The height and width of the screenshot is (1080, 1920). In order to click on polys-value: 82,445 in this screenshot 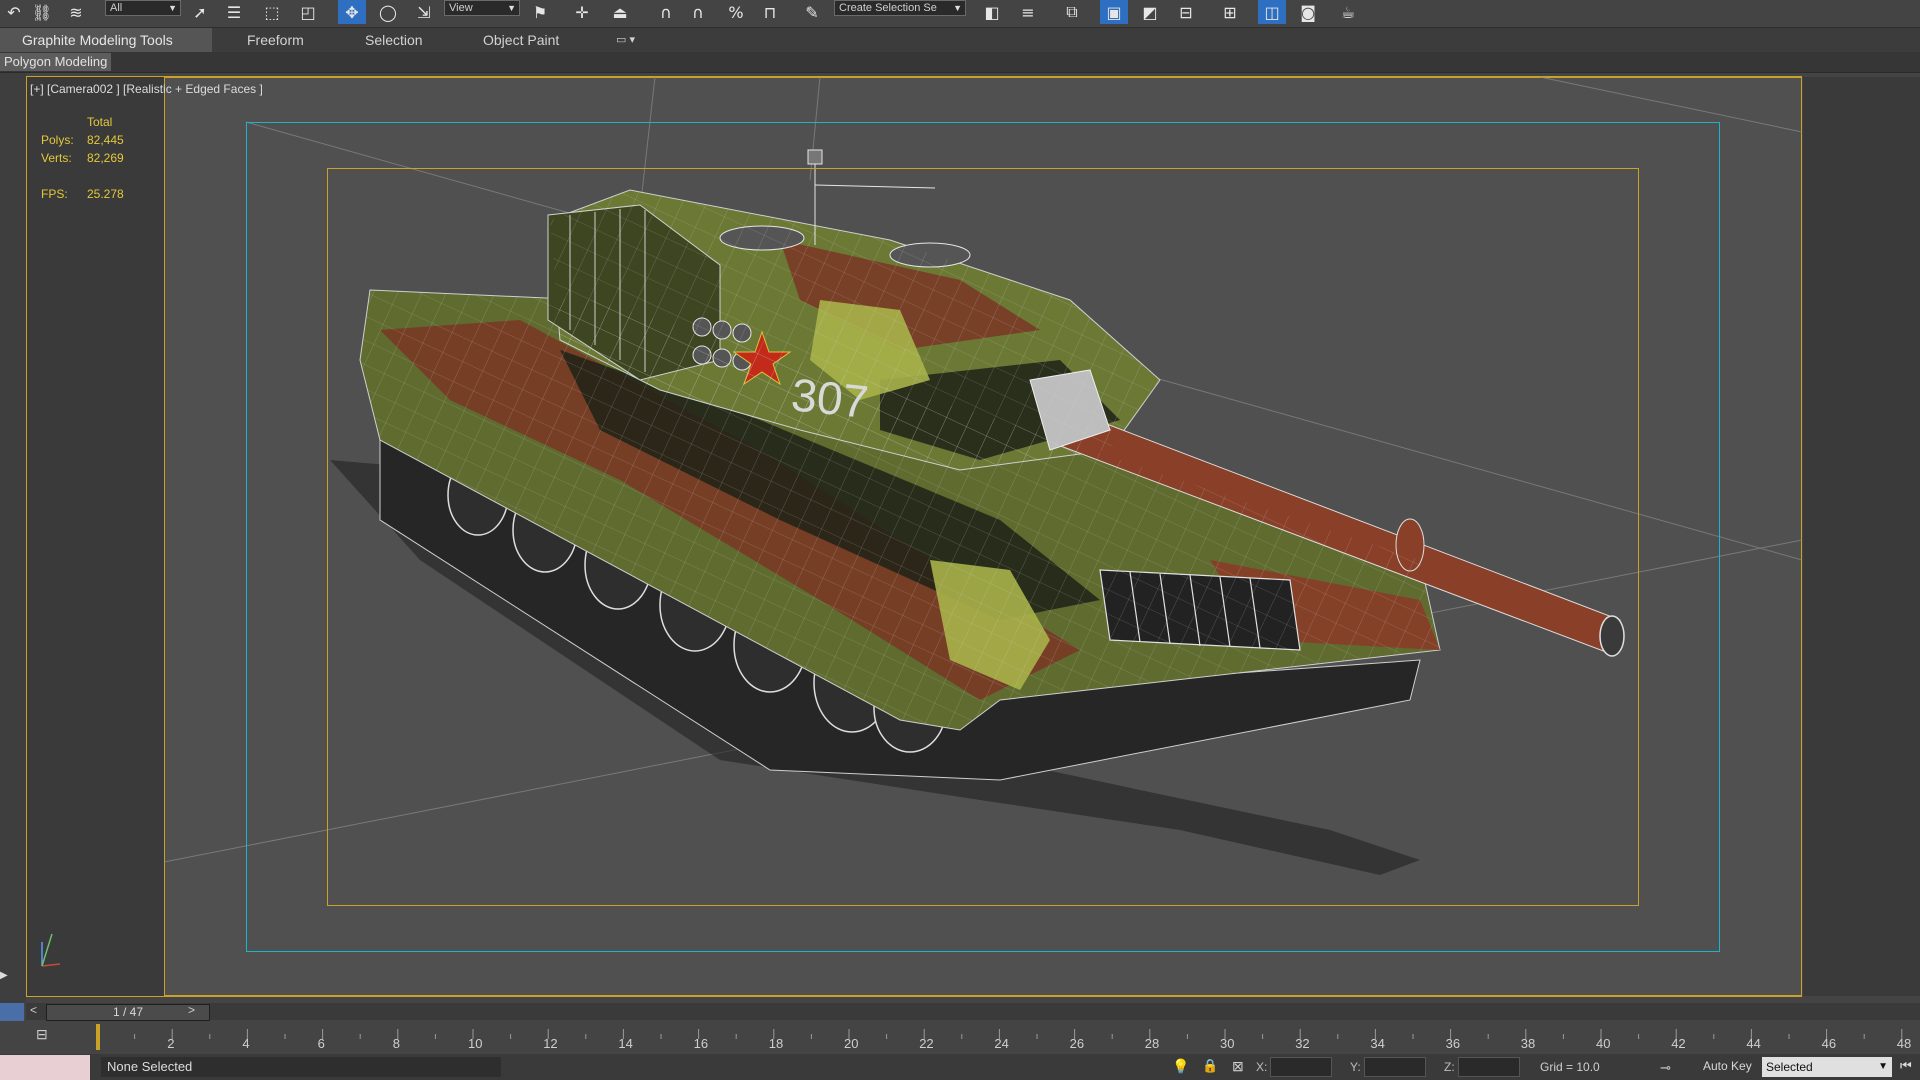, I will do `click(105, 140)`.